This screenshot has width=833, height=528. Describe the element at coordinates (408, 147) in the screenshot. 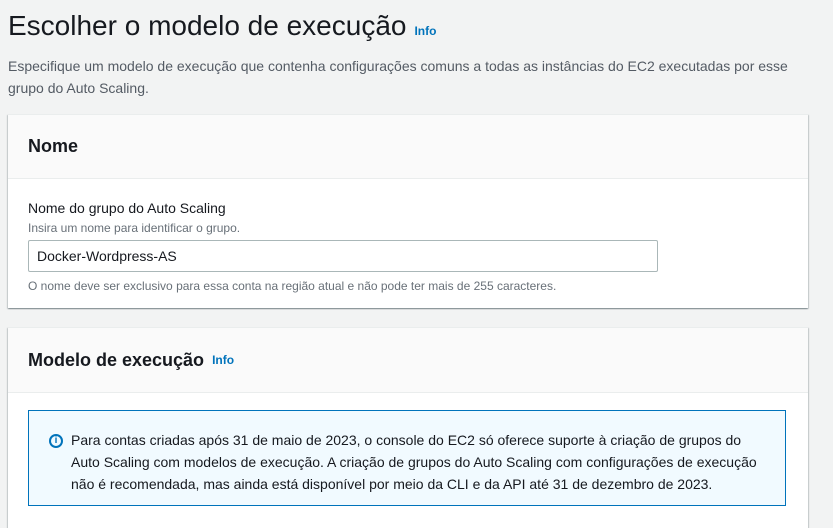

I see `name-section-header: Nome` at that location.